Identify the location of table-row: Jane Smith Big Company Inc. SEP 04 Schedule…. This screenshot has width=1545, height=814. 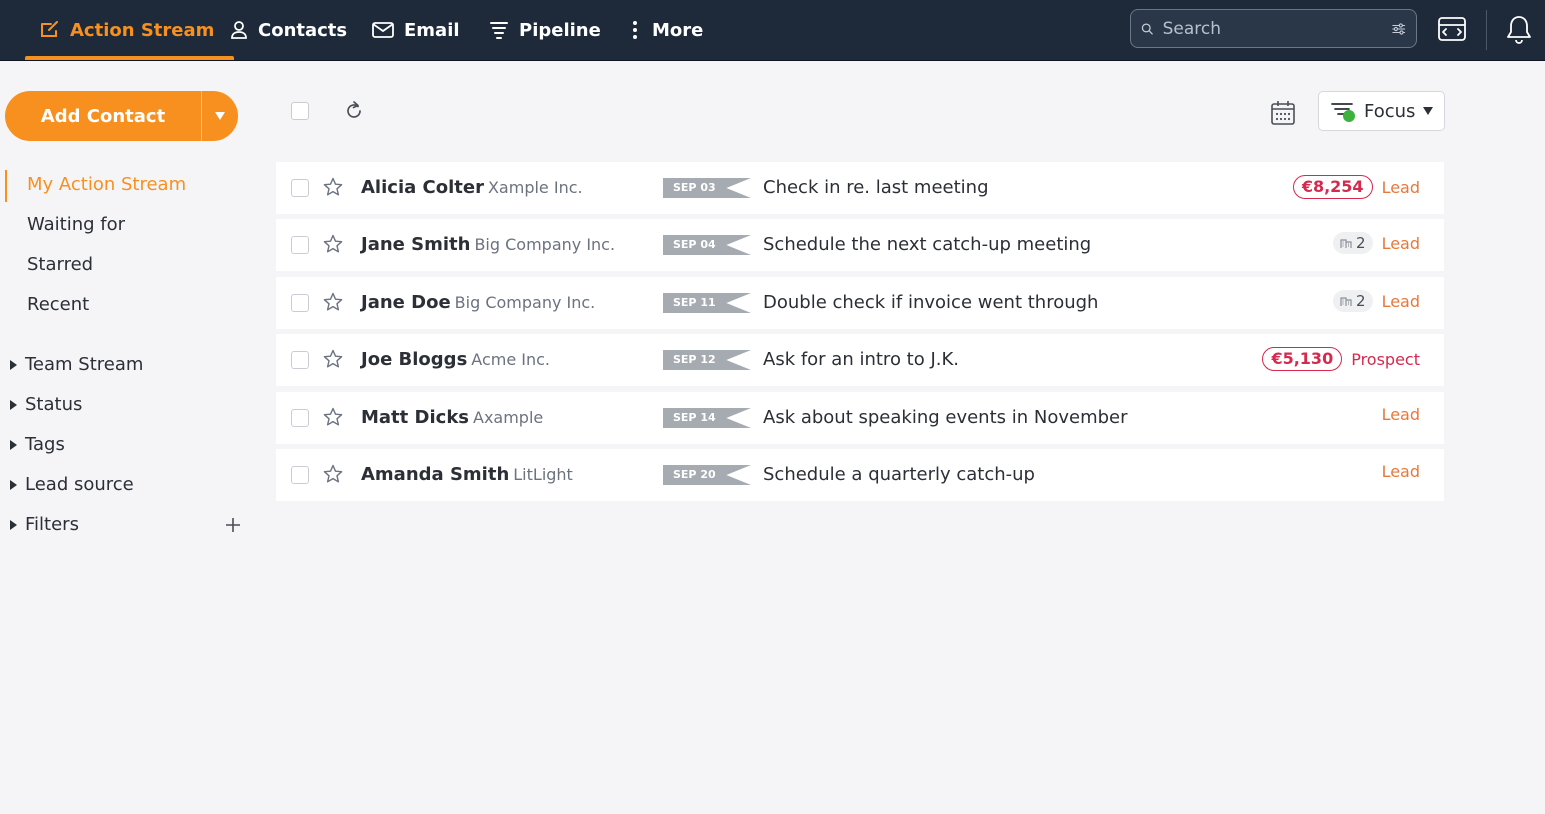
(860, 245).